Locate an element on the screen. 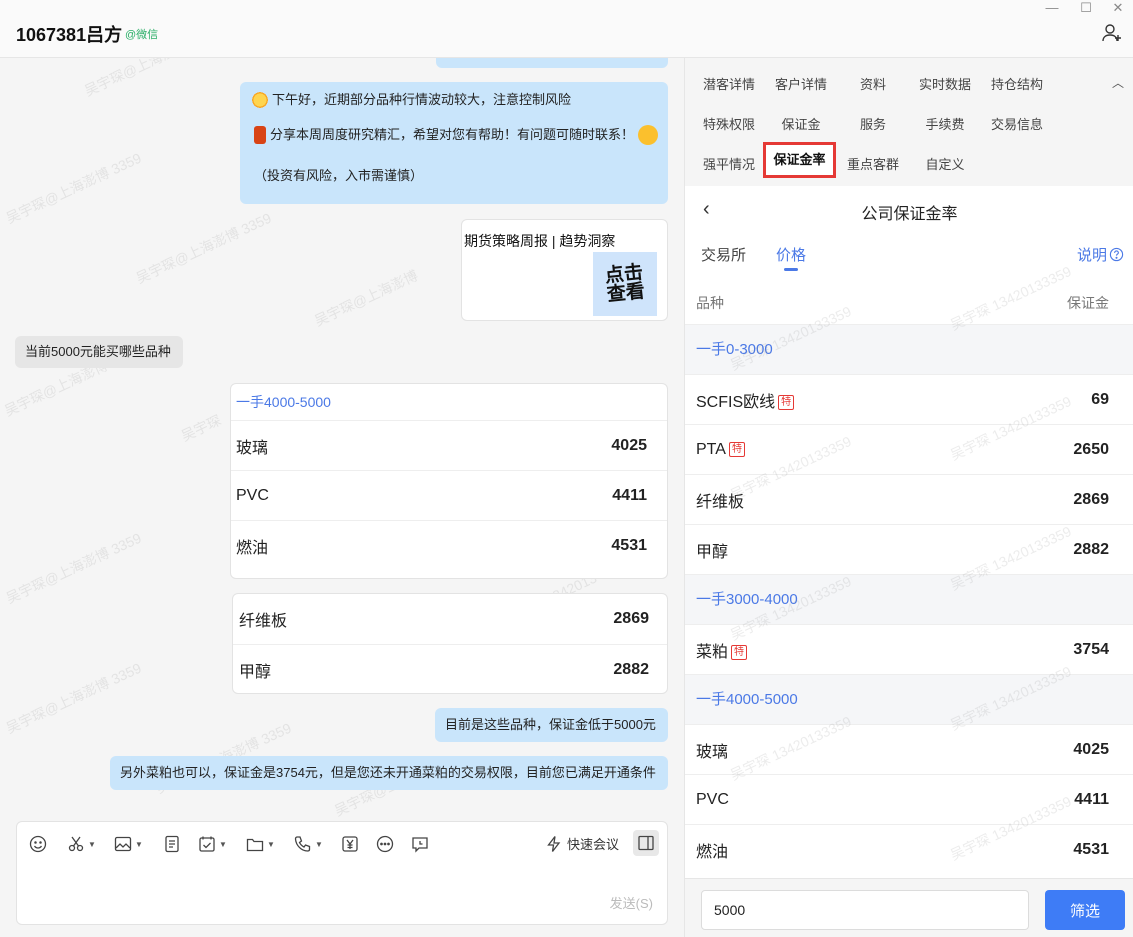  column-margin: 保证金 is located at coordinates (1088, 303).